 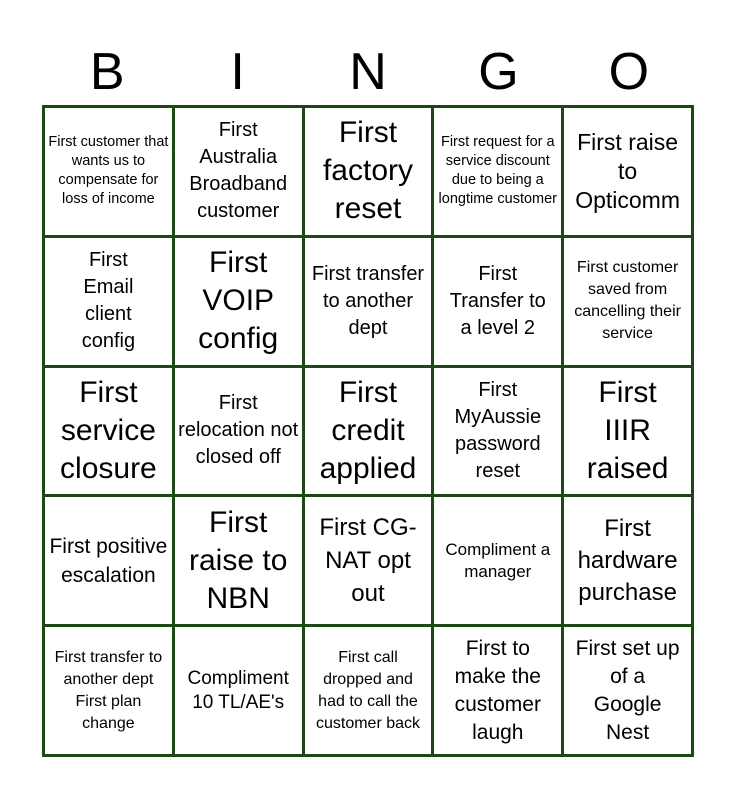 I want to click on cell-text: Compliment 10 TL/AE's, so click(x=238, y=690).